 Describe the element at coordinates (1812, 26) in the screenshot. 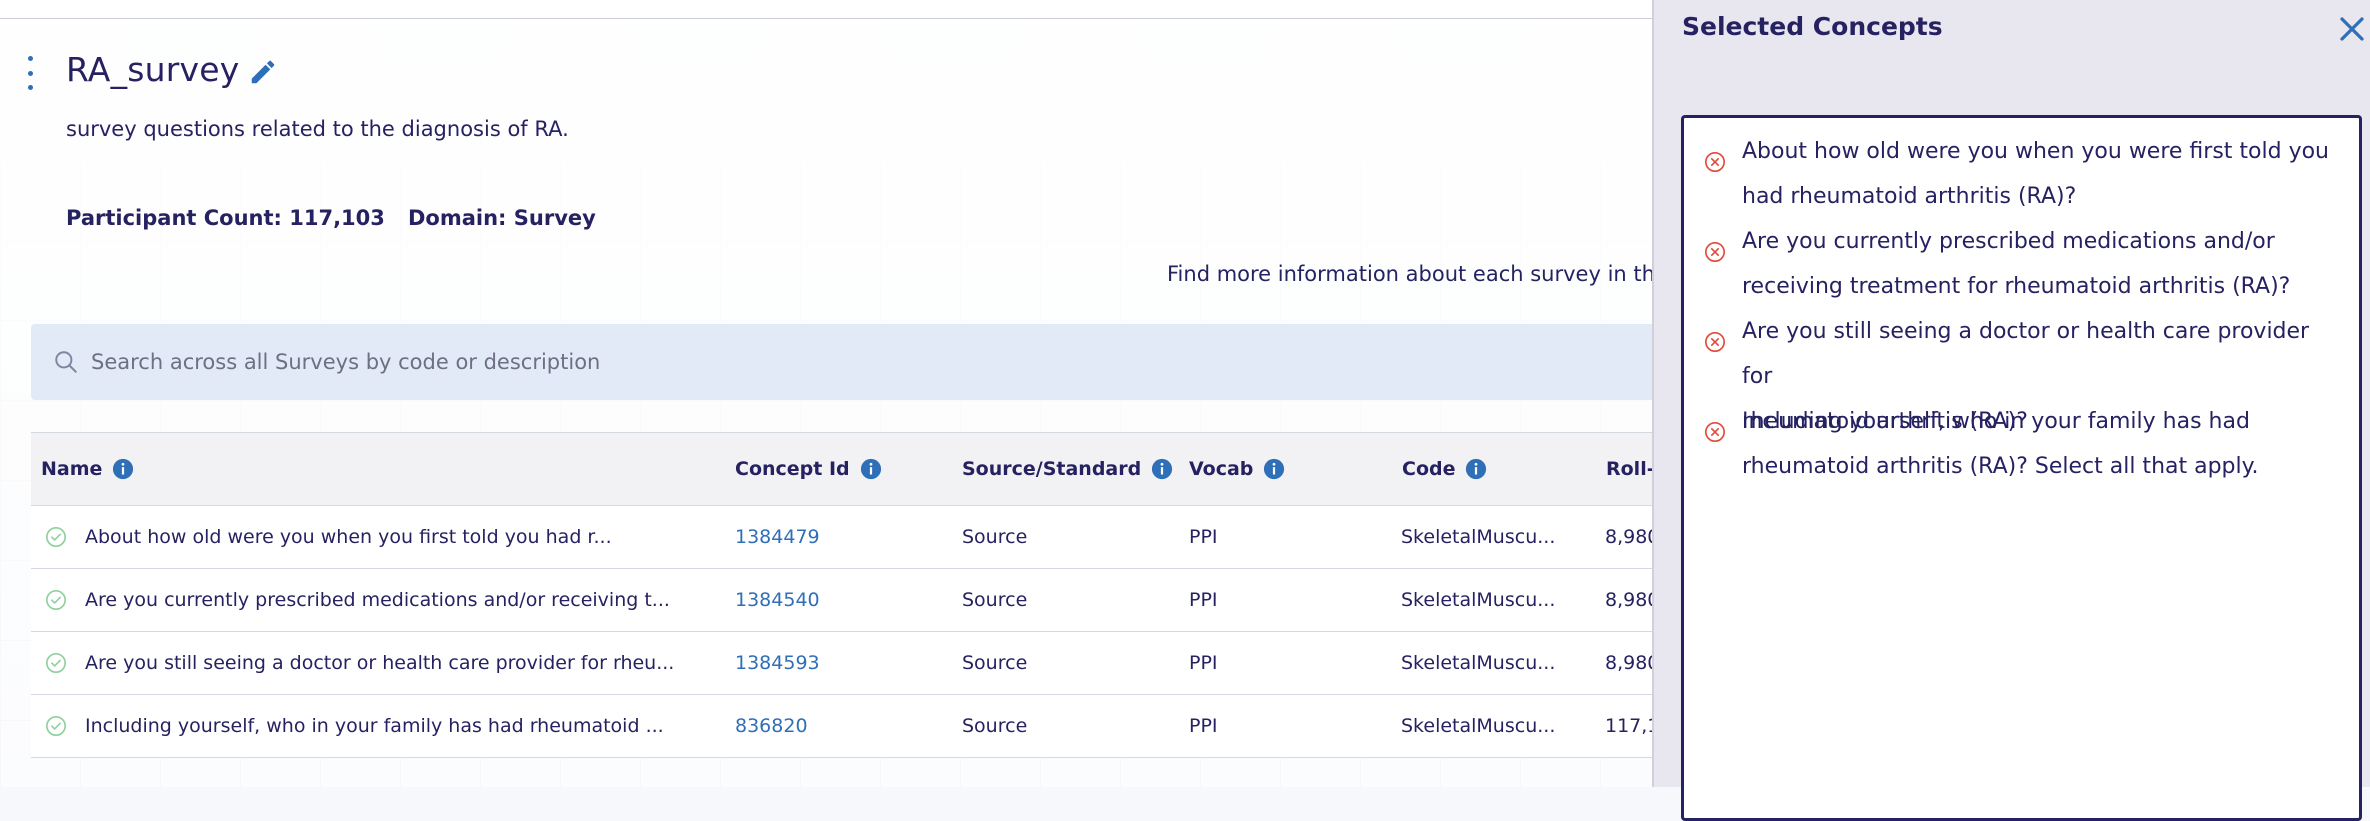

I see `panel-title: Selected Concepts` at that location.